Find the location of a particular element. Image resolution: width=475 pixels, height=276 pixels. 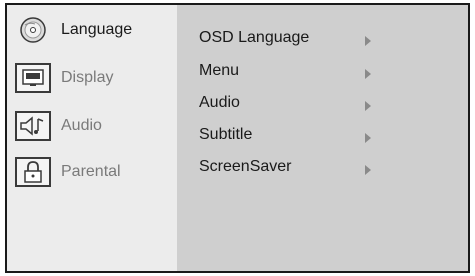

submenu-item-label: Audio is located at coordinates (219, 102).